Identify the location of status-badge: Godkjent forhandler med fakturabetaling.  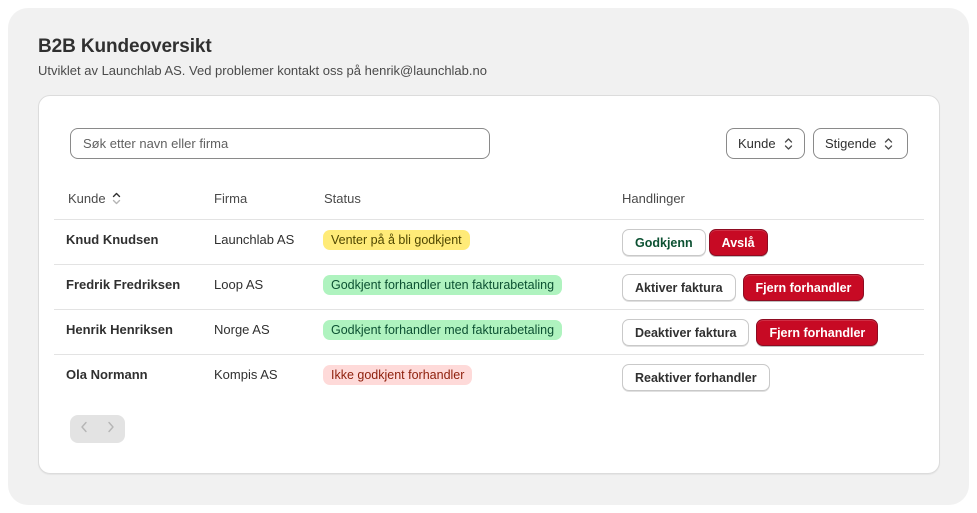
(443, 330).